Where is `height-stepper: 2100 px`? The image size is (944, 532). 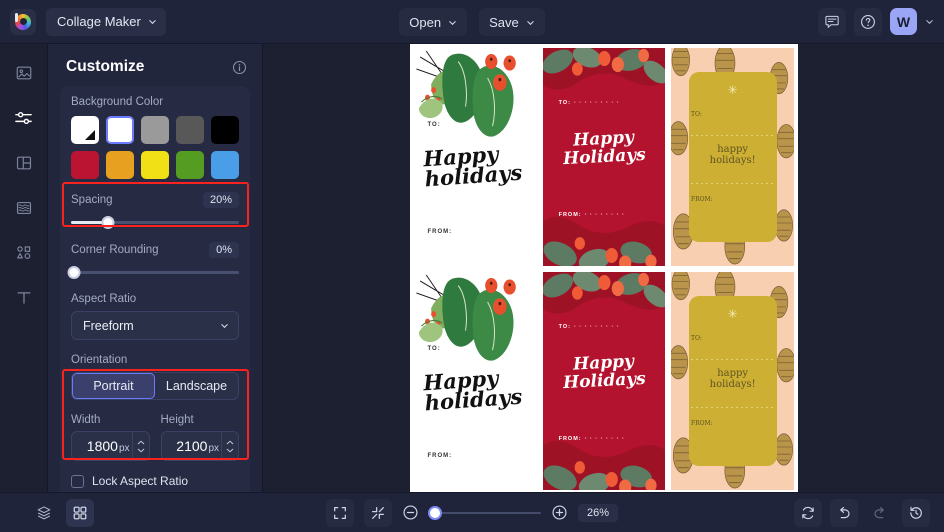 height-stepper: 2100 px is located at coordinates (199, 446).